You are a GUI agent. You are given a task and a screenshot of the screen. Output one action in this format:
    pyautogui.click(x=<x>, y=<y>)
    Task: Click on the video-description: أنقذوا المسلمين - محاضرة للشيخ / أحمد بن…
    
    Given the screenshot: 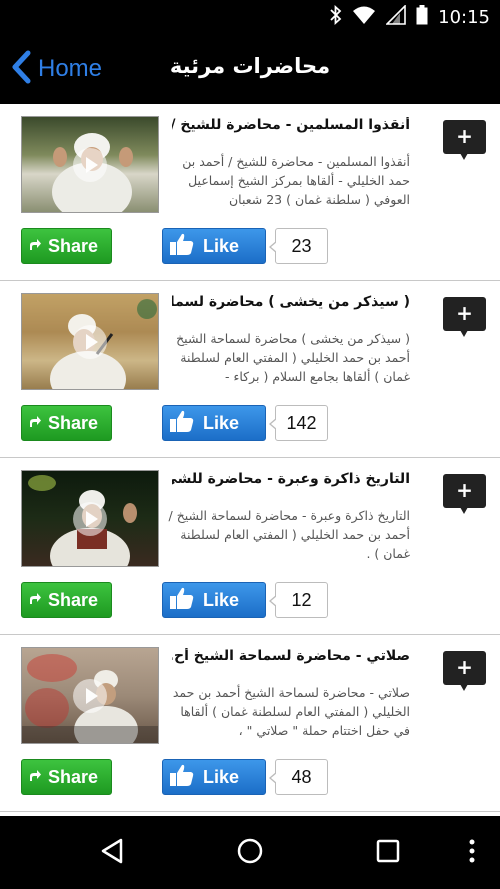 What is the action you would take?
    pyautogui.click(x=296, y=180)
    